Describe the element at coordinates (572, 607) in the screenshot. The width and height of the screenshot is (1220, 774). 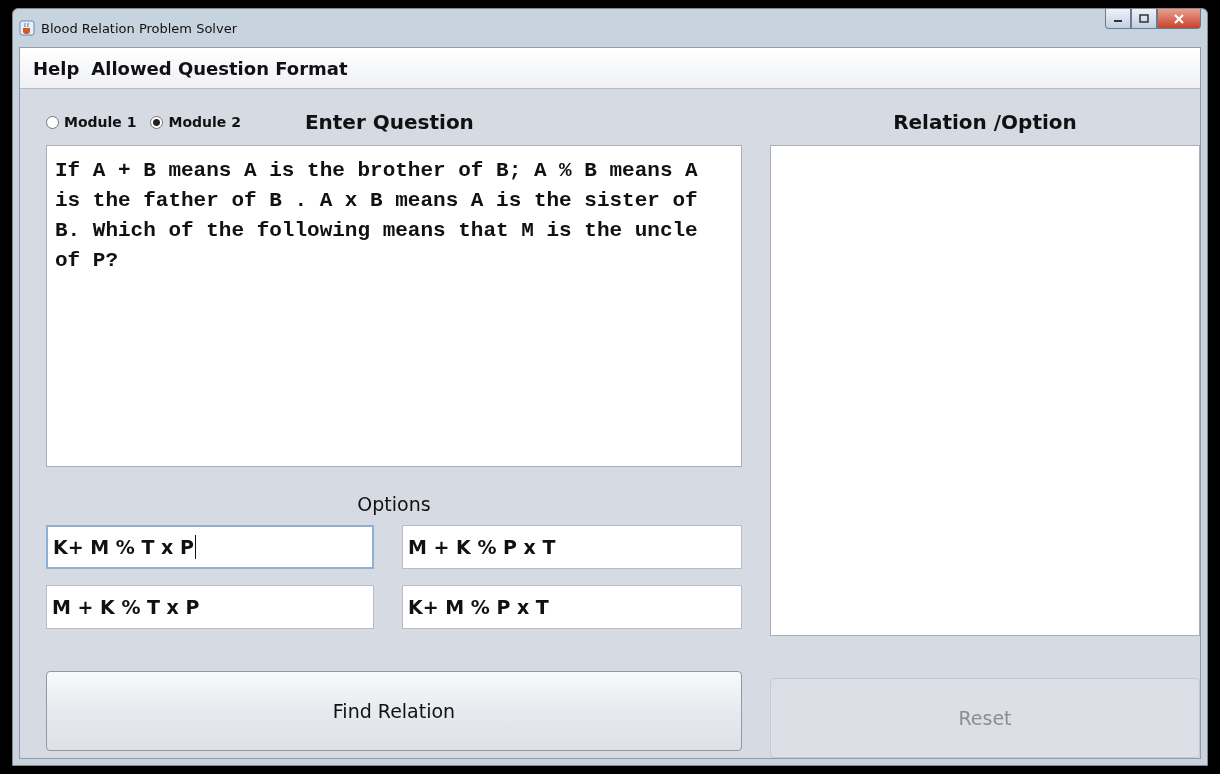
I see `option-field: K+ M % P x T` at that location.